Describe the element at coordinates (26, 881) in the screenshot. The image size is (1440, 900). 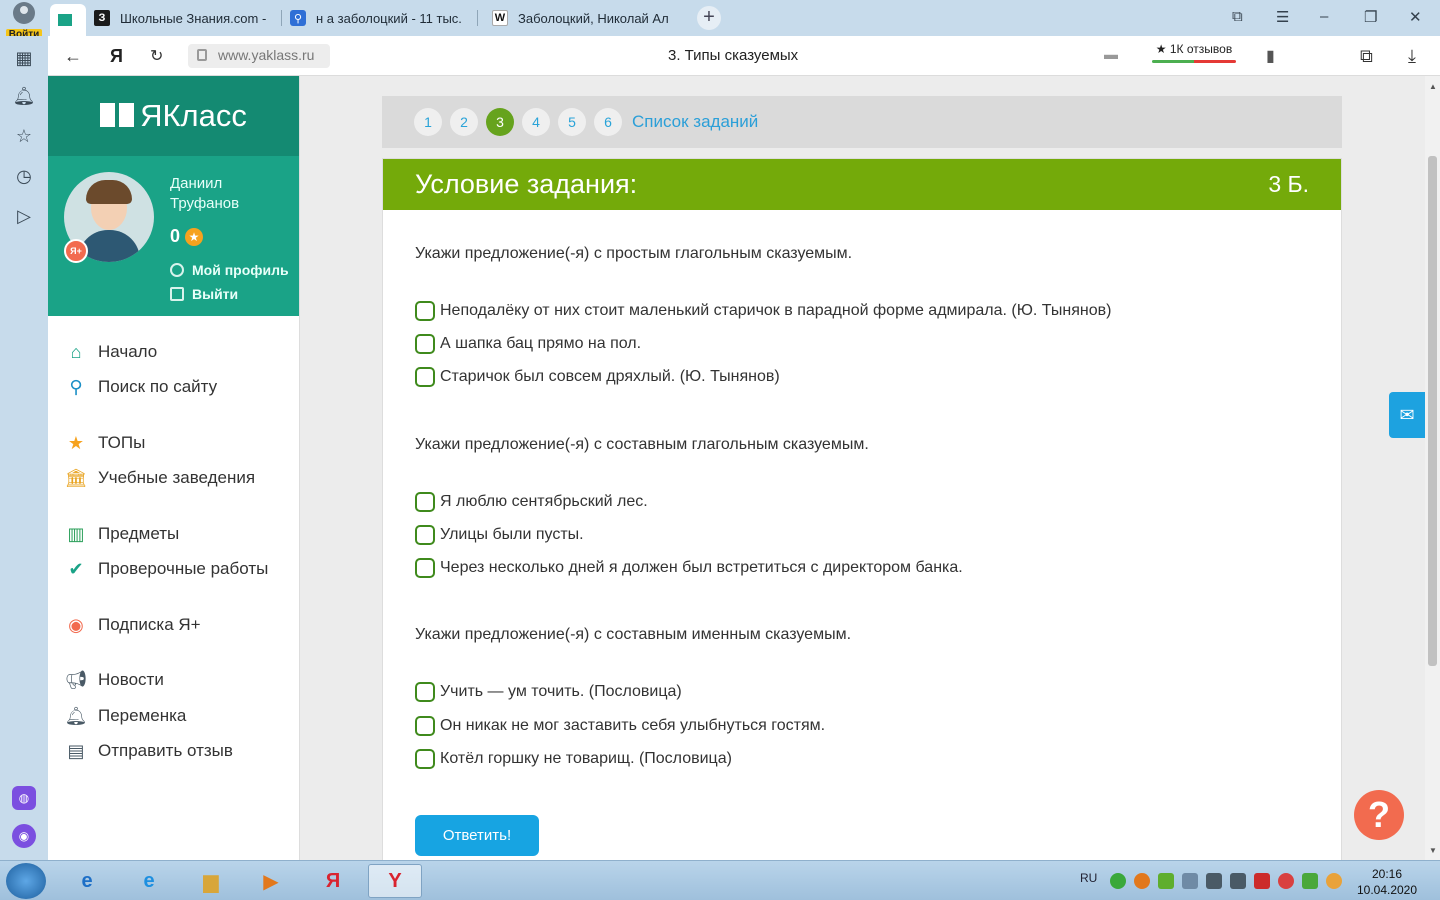
I see `start-button` at that location.